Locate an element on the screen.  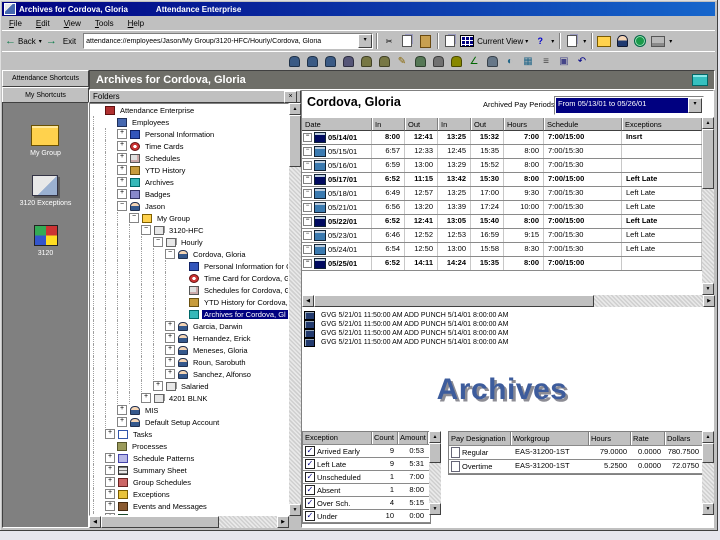
tree-item-label: Roun, Sarobuth is located at coordinates (219, 362).